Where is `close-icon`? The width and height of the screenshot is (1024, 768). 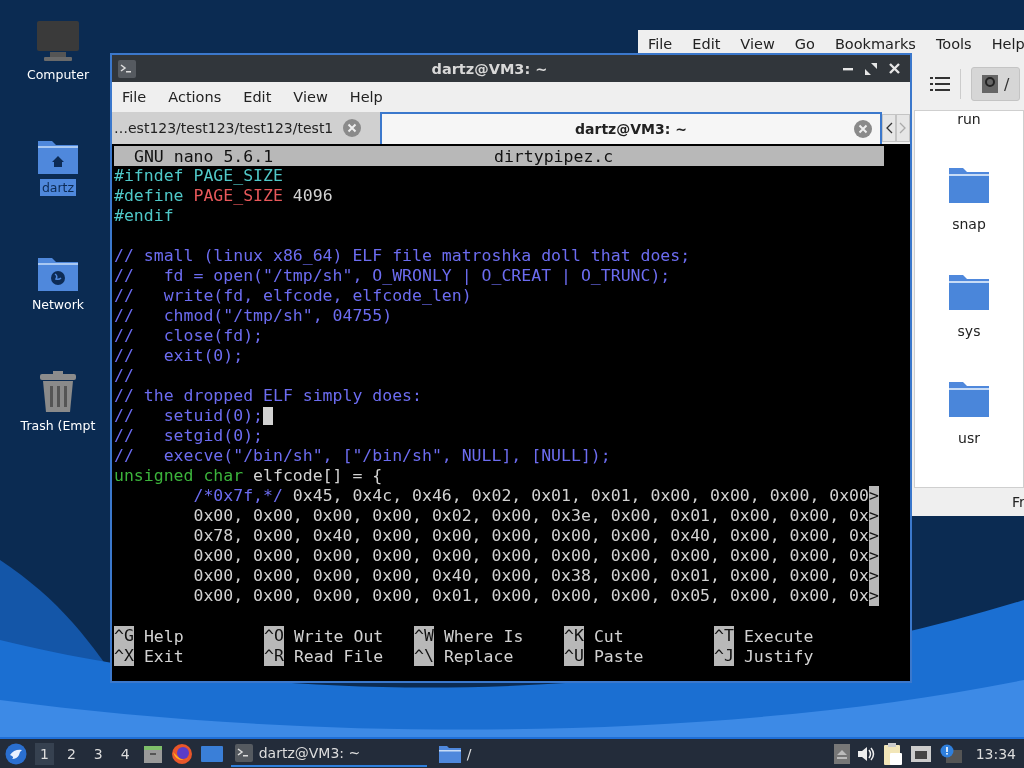 close-icon is located at coordinates (894, 68).